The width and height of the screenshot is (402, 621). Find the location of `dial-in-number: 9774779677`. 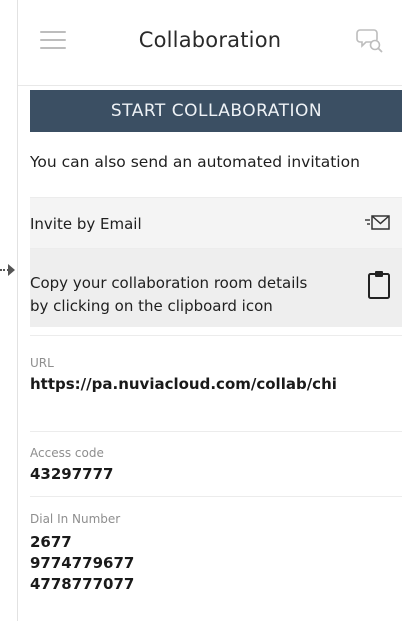

dial-in-number: 9774779677 is located at coordinates (82, 563).